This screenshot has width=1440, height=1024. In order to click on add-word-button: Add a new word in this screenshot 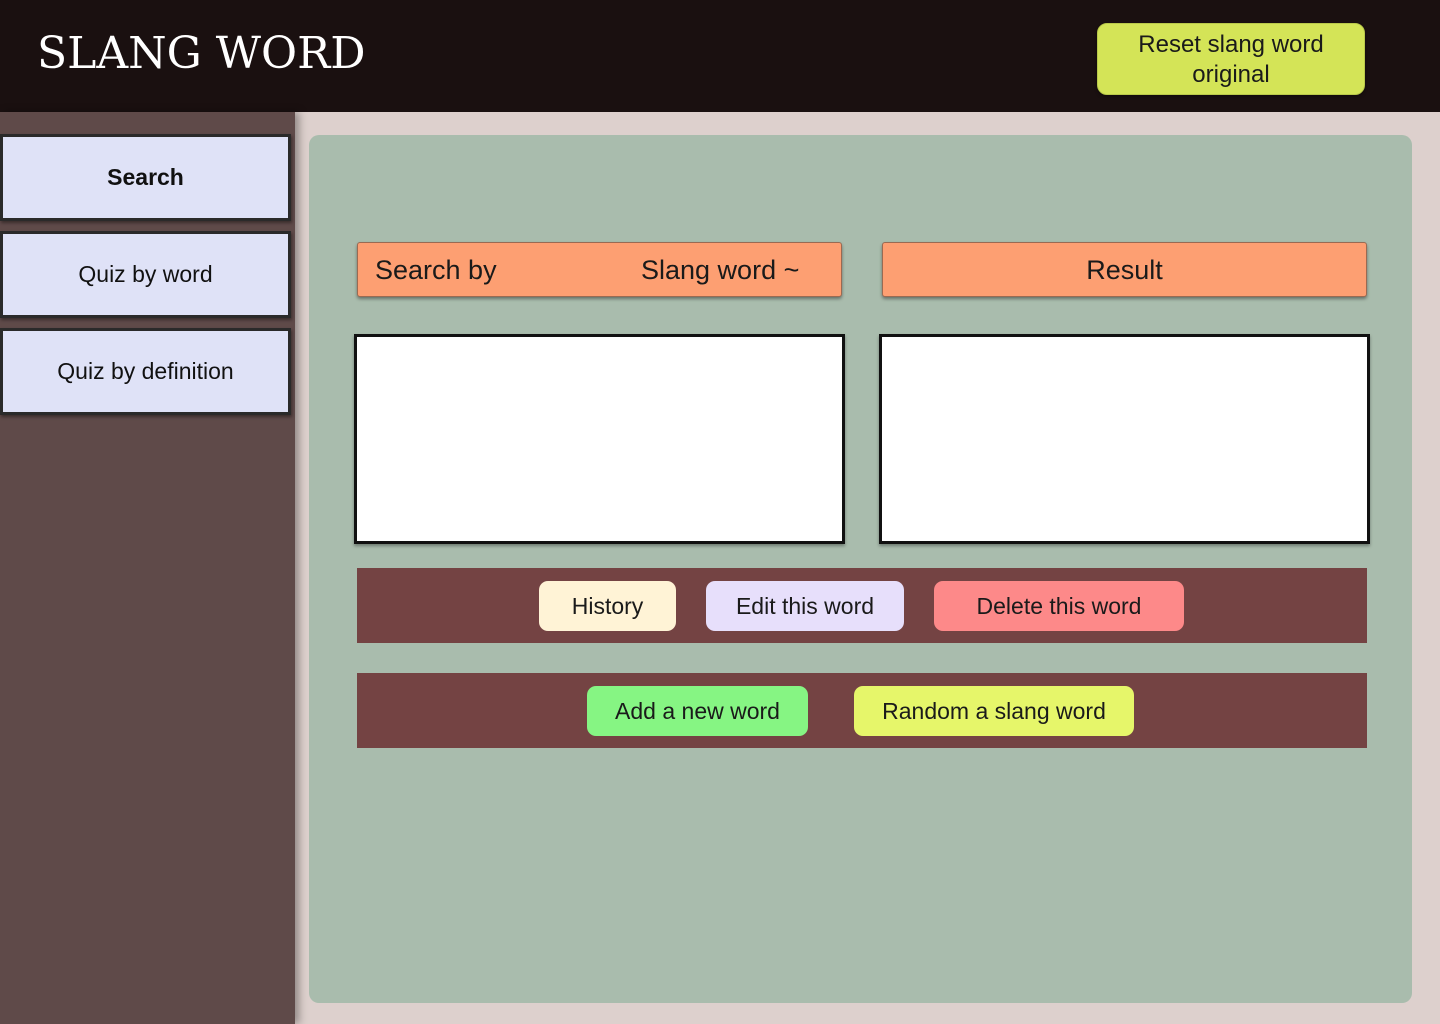, I will do `click(697, 711)`.